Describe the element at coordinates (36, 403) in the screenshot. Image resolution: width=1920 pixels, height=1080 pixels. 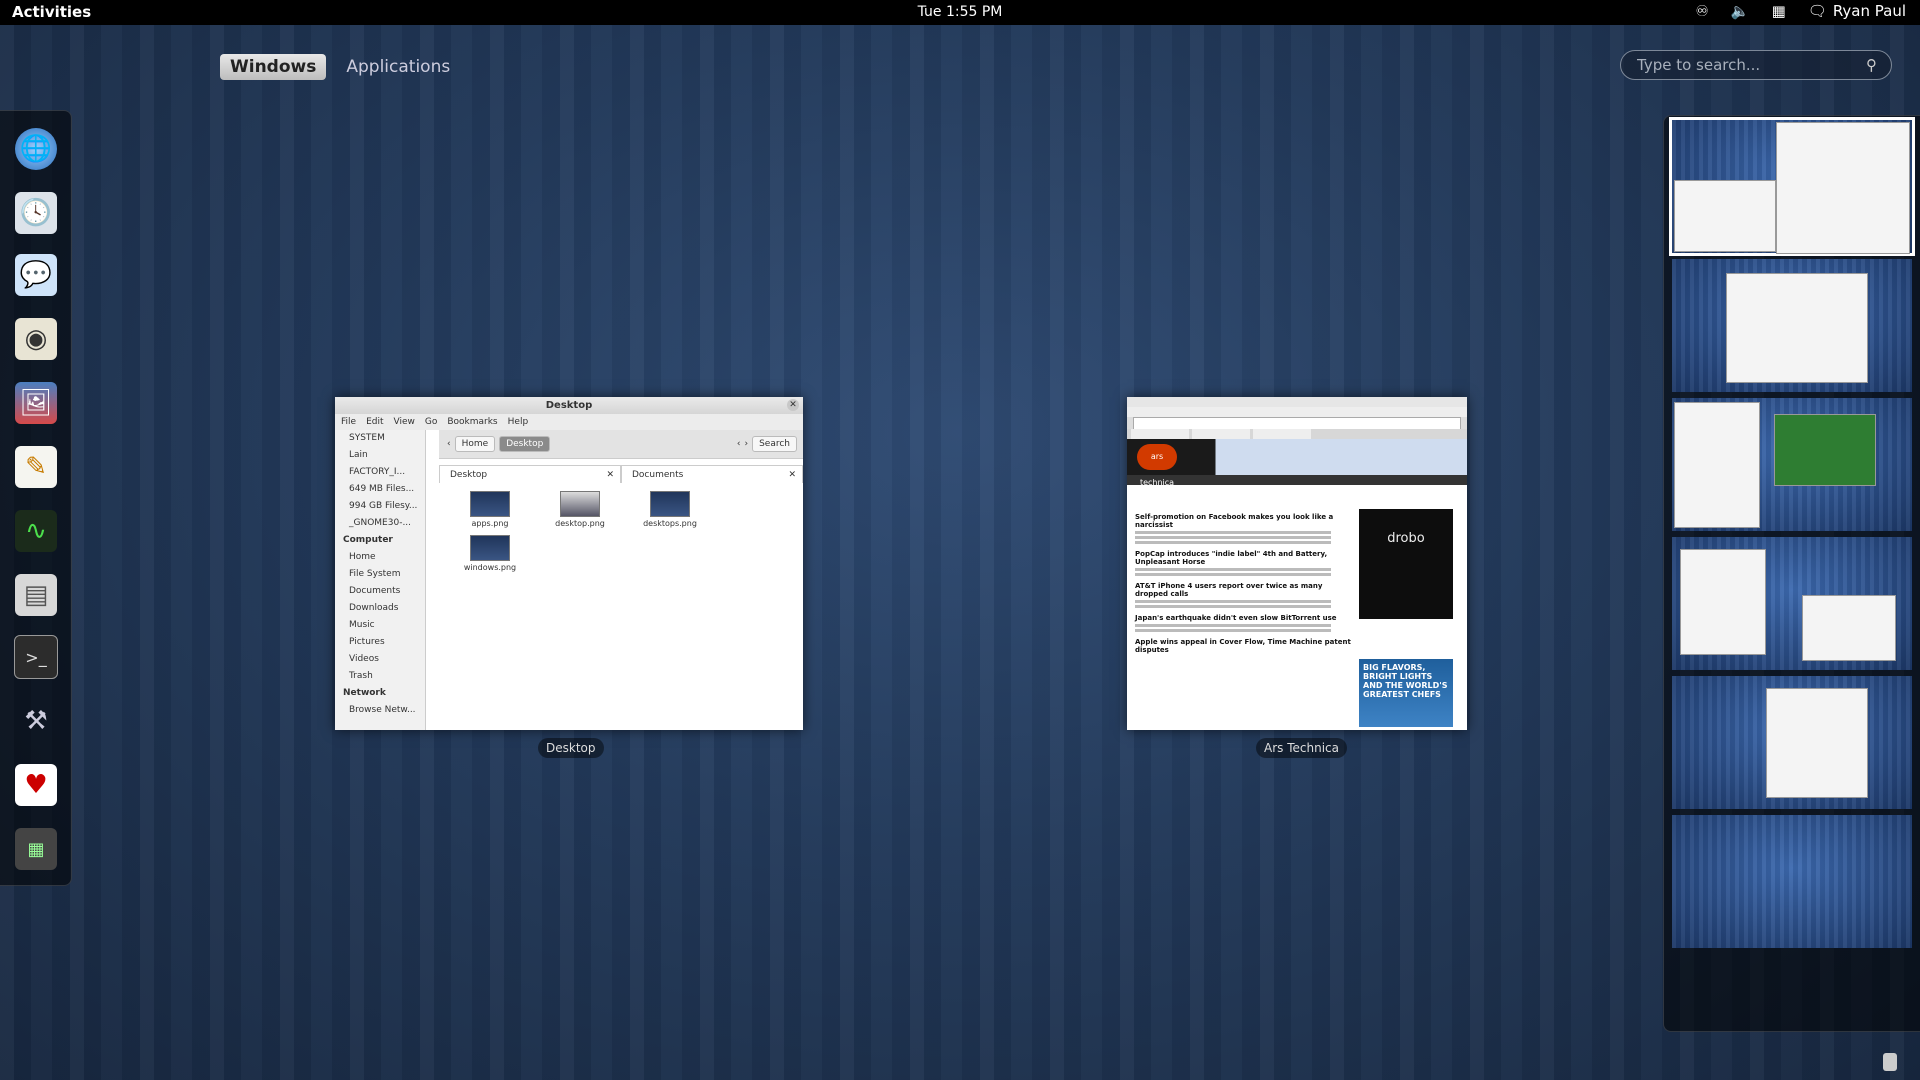
I see `dash-image-viewer: 🖼` at that location.